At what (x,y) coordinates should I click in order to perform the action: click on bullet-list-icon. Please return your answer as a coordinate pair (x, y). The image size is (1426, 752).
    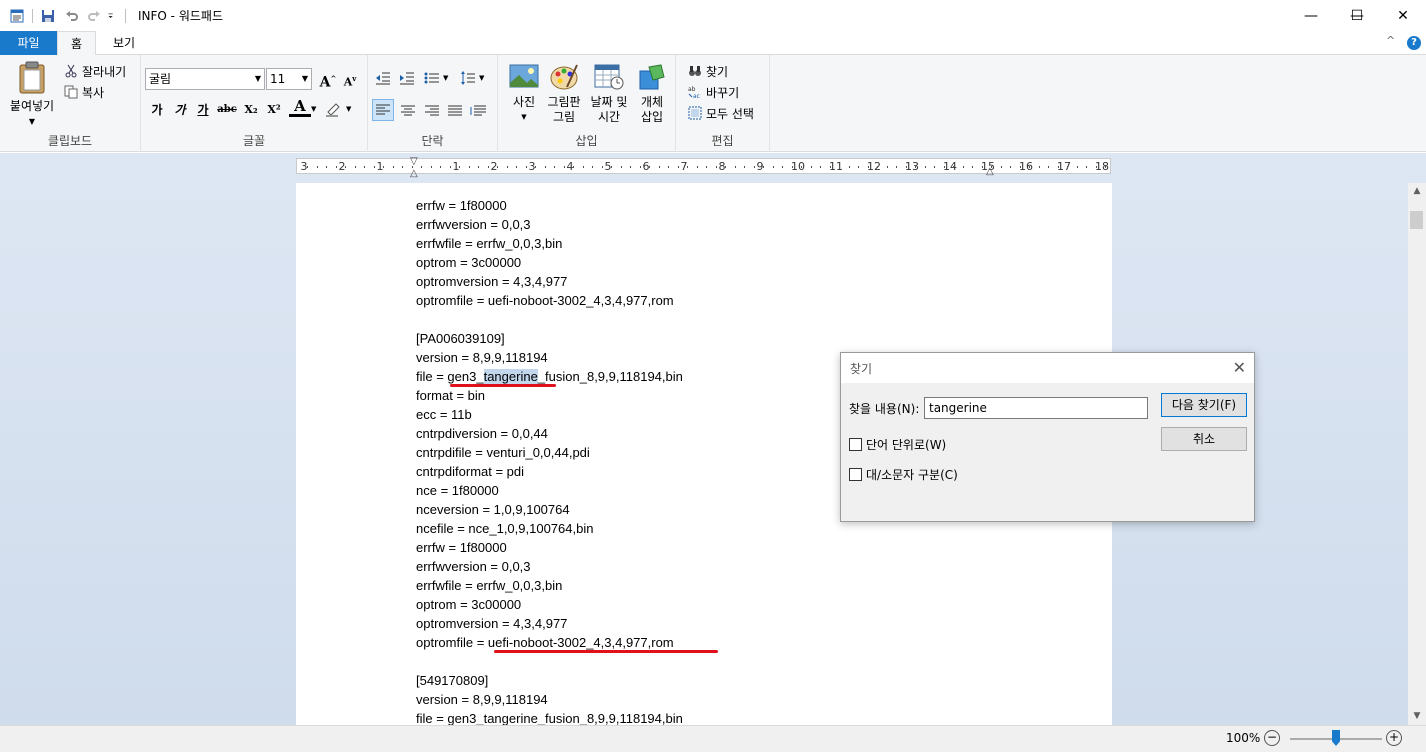
    Looking at the image, I should click on (432, 78).